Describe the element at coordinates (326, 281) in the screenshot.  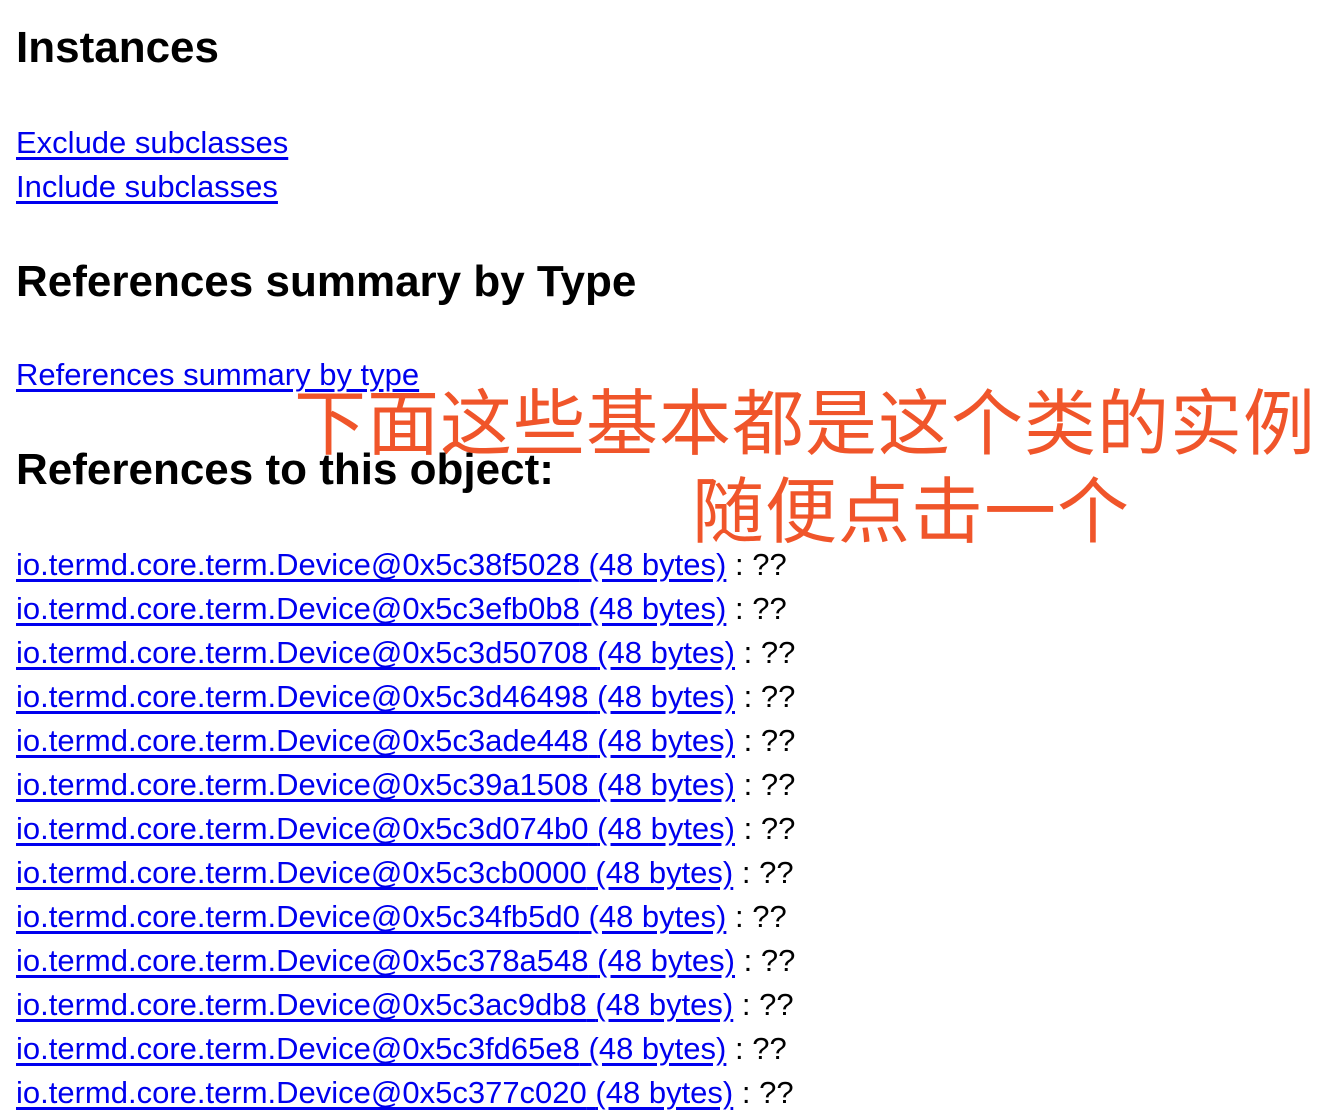
I see `references-summary-heading: References summary by Type` at that location.